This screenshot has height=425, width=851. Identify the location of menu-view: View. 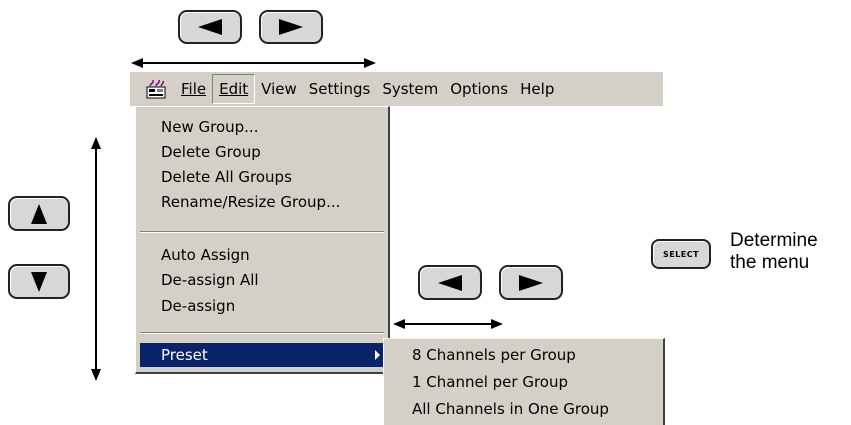
(279, 89).